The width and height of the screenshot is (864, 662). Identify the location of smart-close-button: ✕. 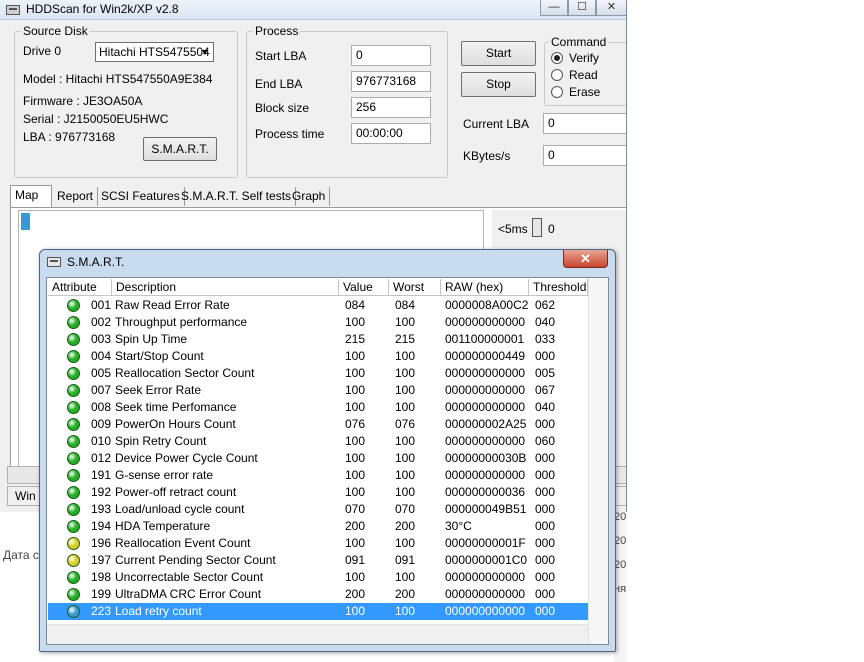
(585, 259).